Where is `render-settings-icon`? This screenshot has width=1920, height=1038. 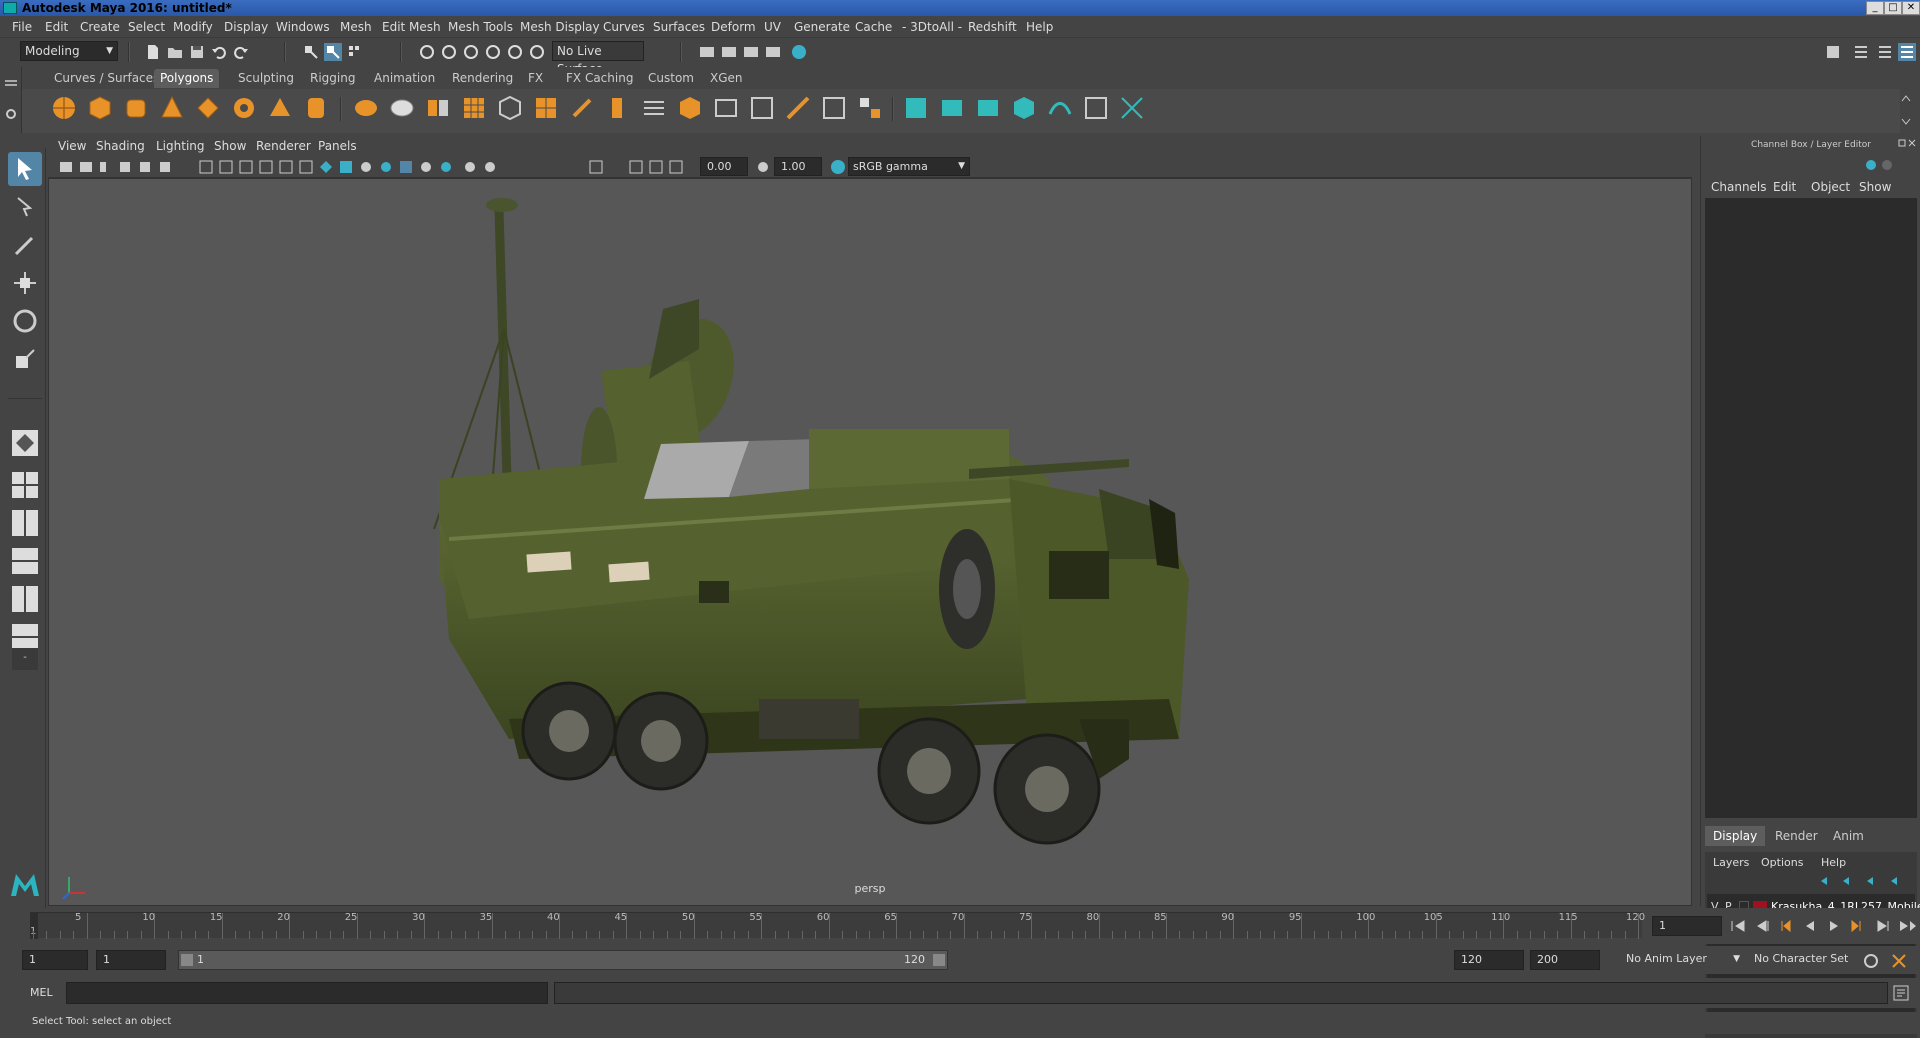
render-settings-icon is located at coordinates (773, 52).